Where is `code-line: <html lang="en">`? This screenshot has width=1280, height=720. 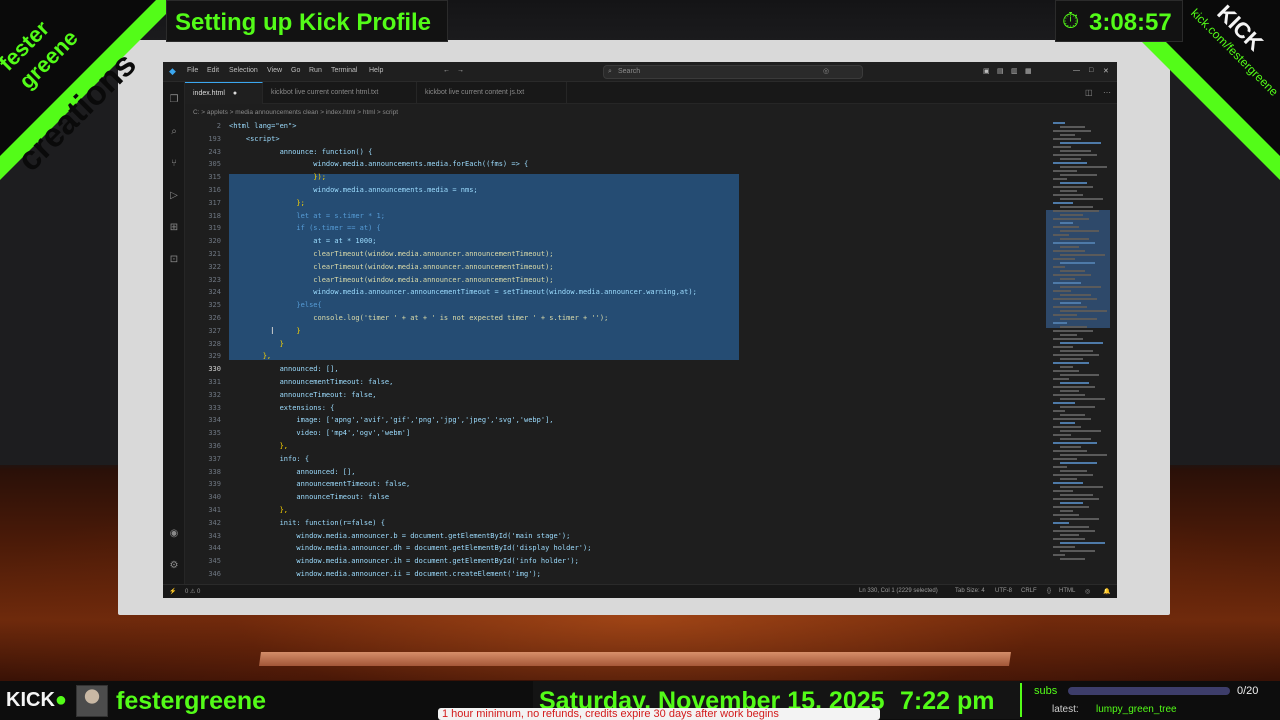 code-line: <html lang="en"> is located at coordinates (262, 126).